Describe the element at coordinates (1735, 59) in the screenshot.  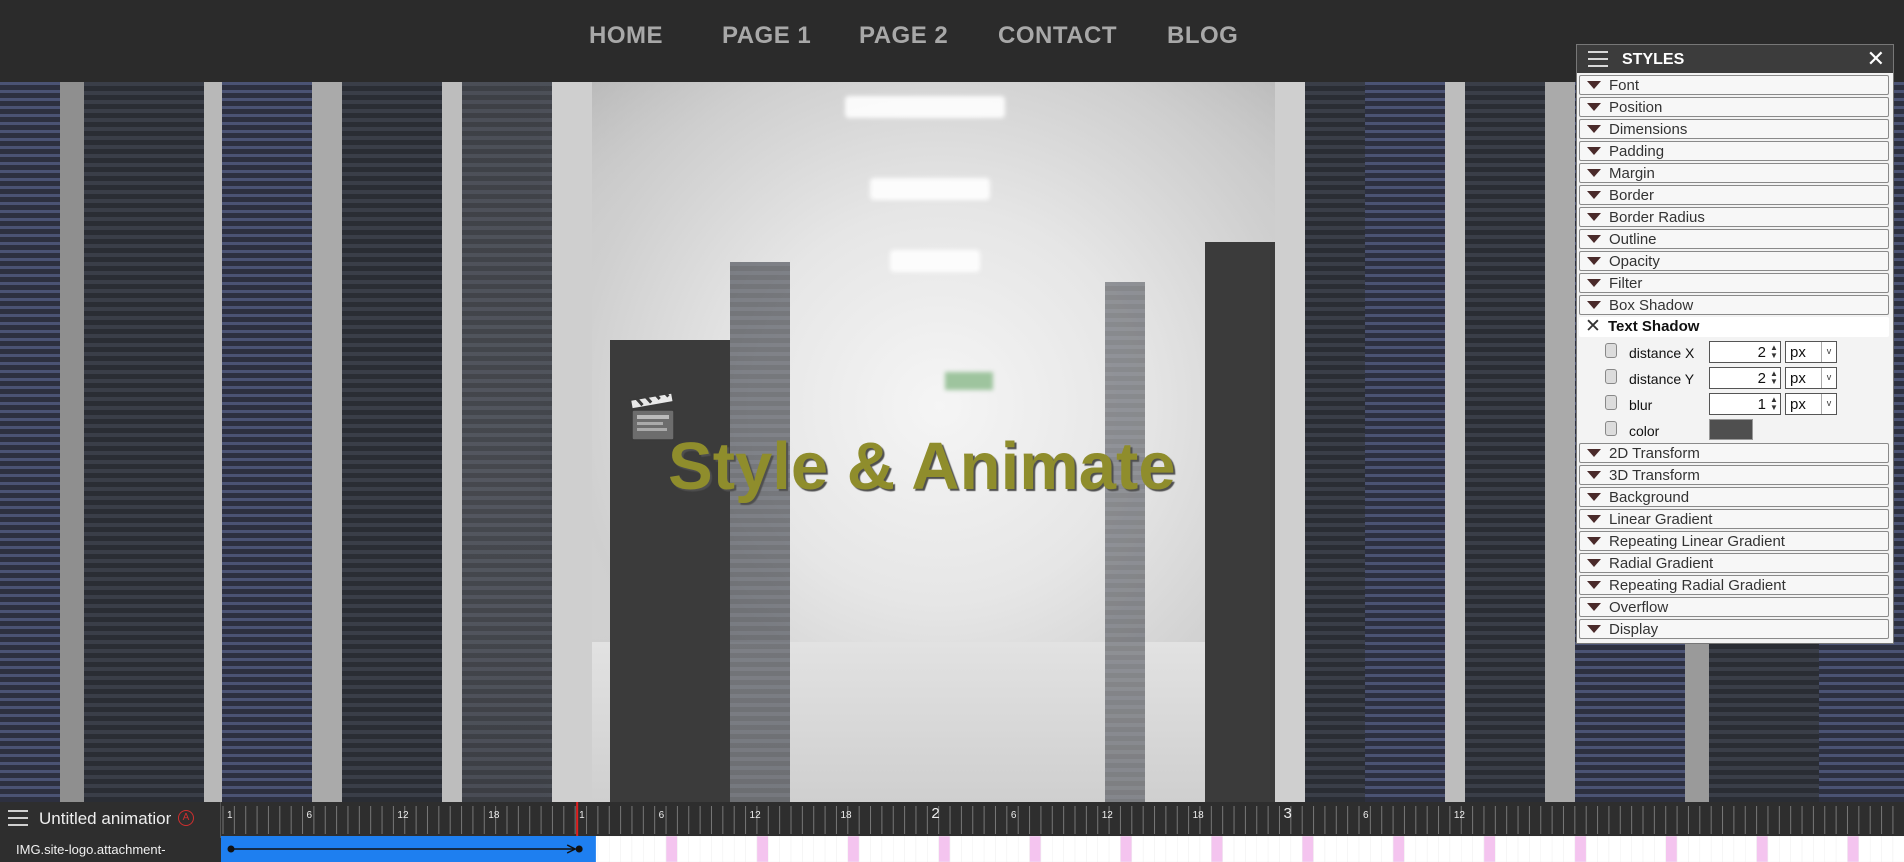
I see `styles-panel-header: STYLES ✕` at that location.